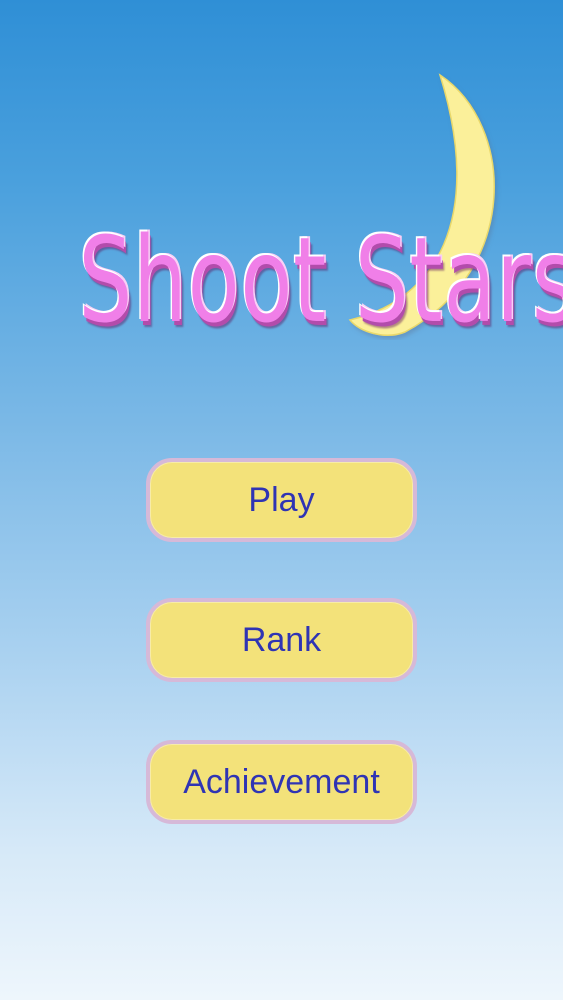 This screenshot has width=563, height=1000. I want to click on rank-button-label: Rank, so click(281, 639).